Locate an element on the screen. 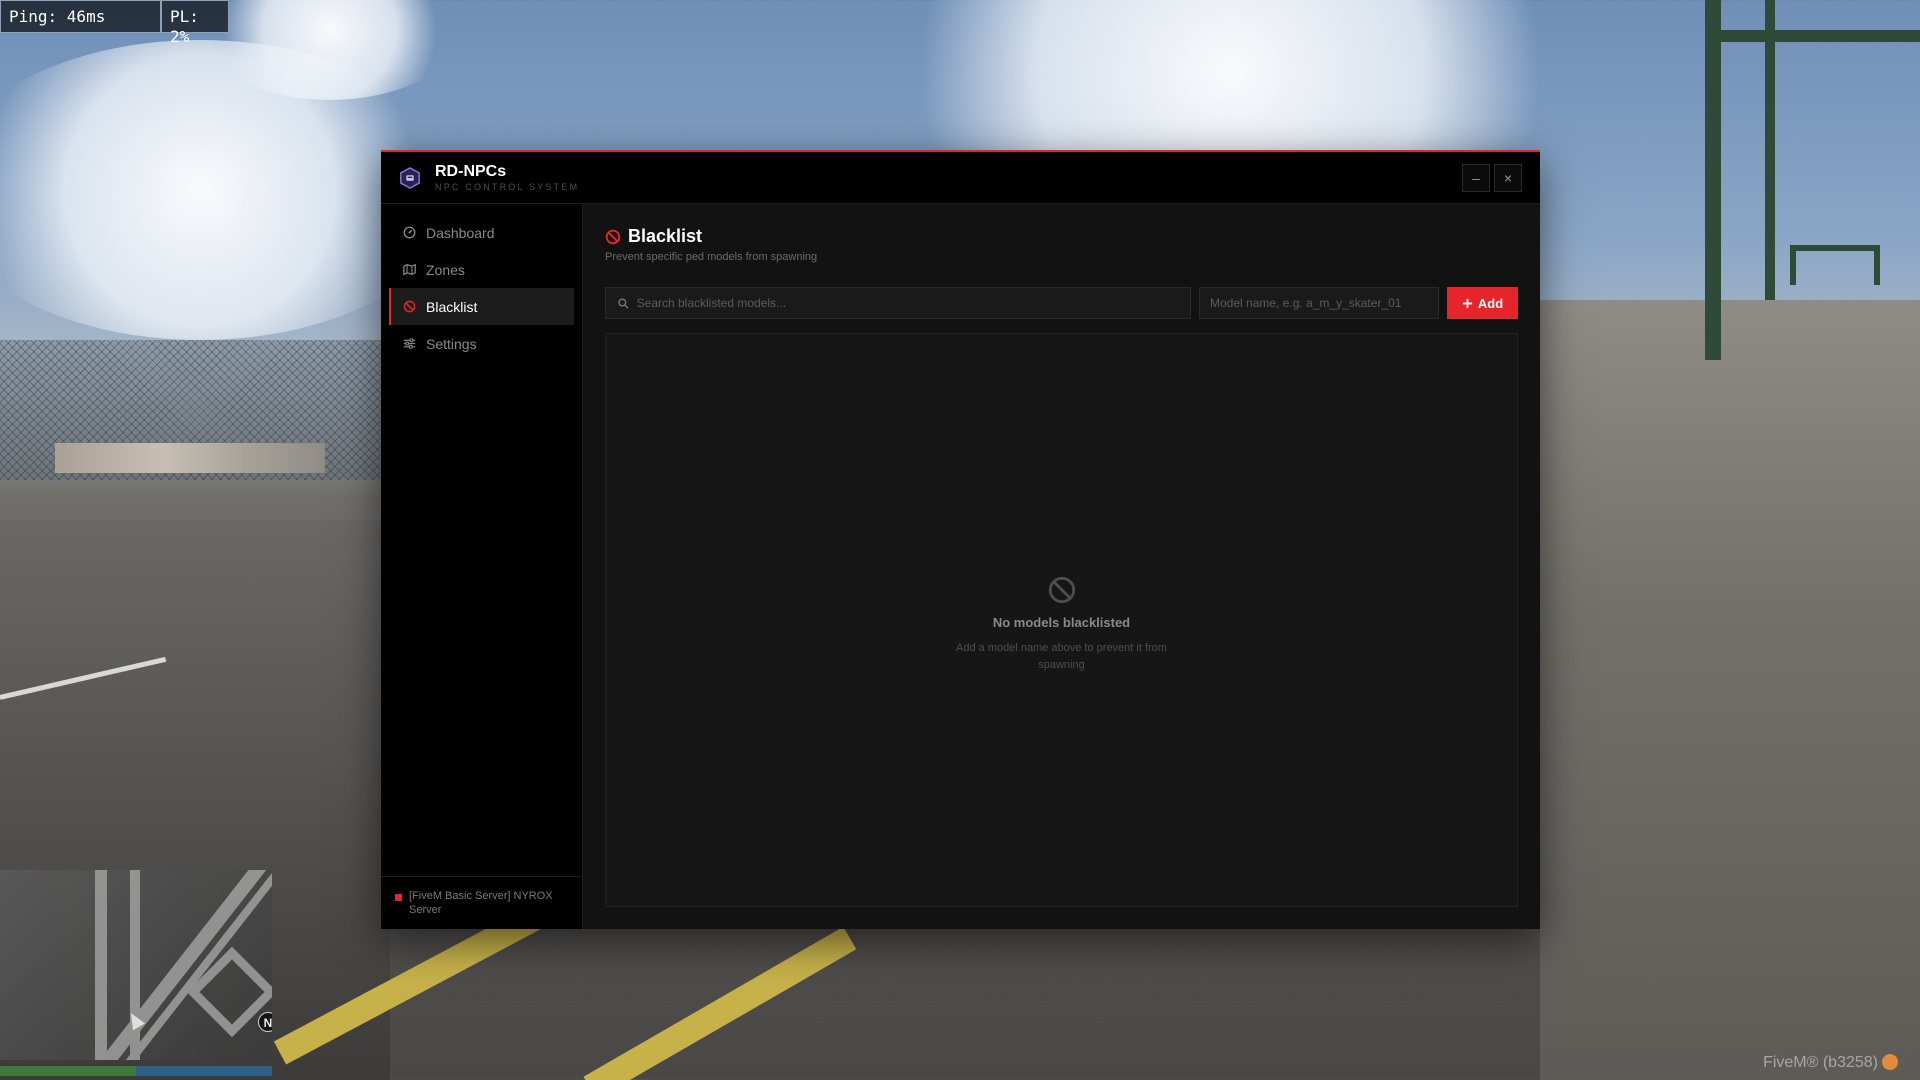  bridge-gate is located at coordinates (1835, 265).